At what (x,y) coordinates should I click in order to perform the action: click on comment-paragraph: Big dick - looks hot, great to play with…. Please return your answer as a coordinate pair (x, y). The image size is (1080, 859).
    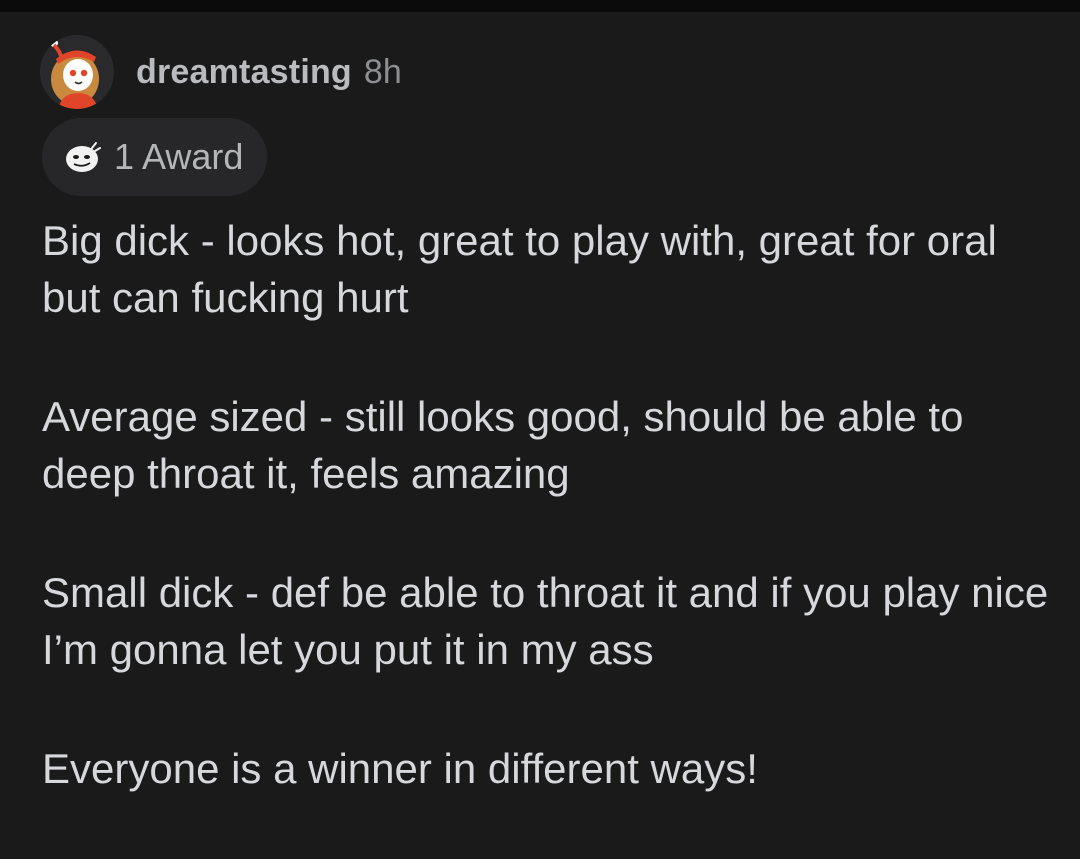
    Looking at the image, I should click on (519, 269).